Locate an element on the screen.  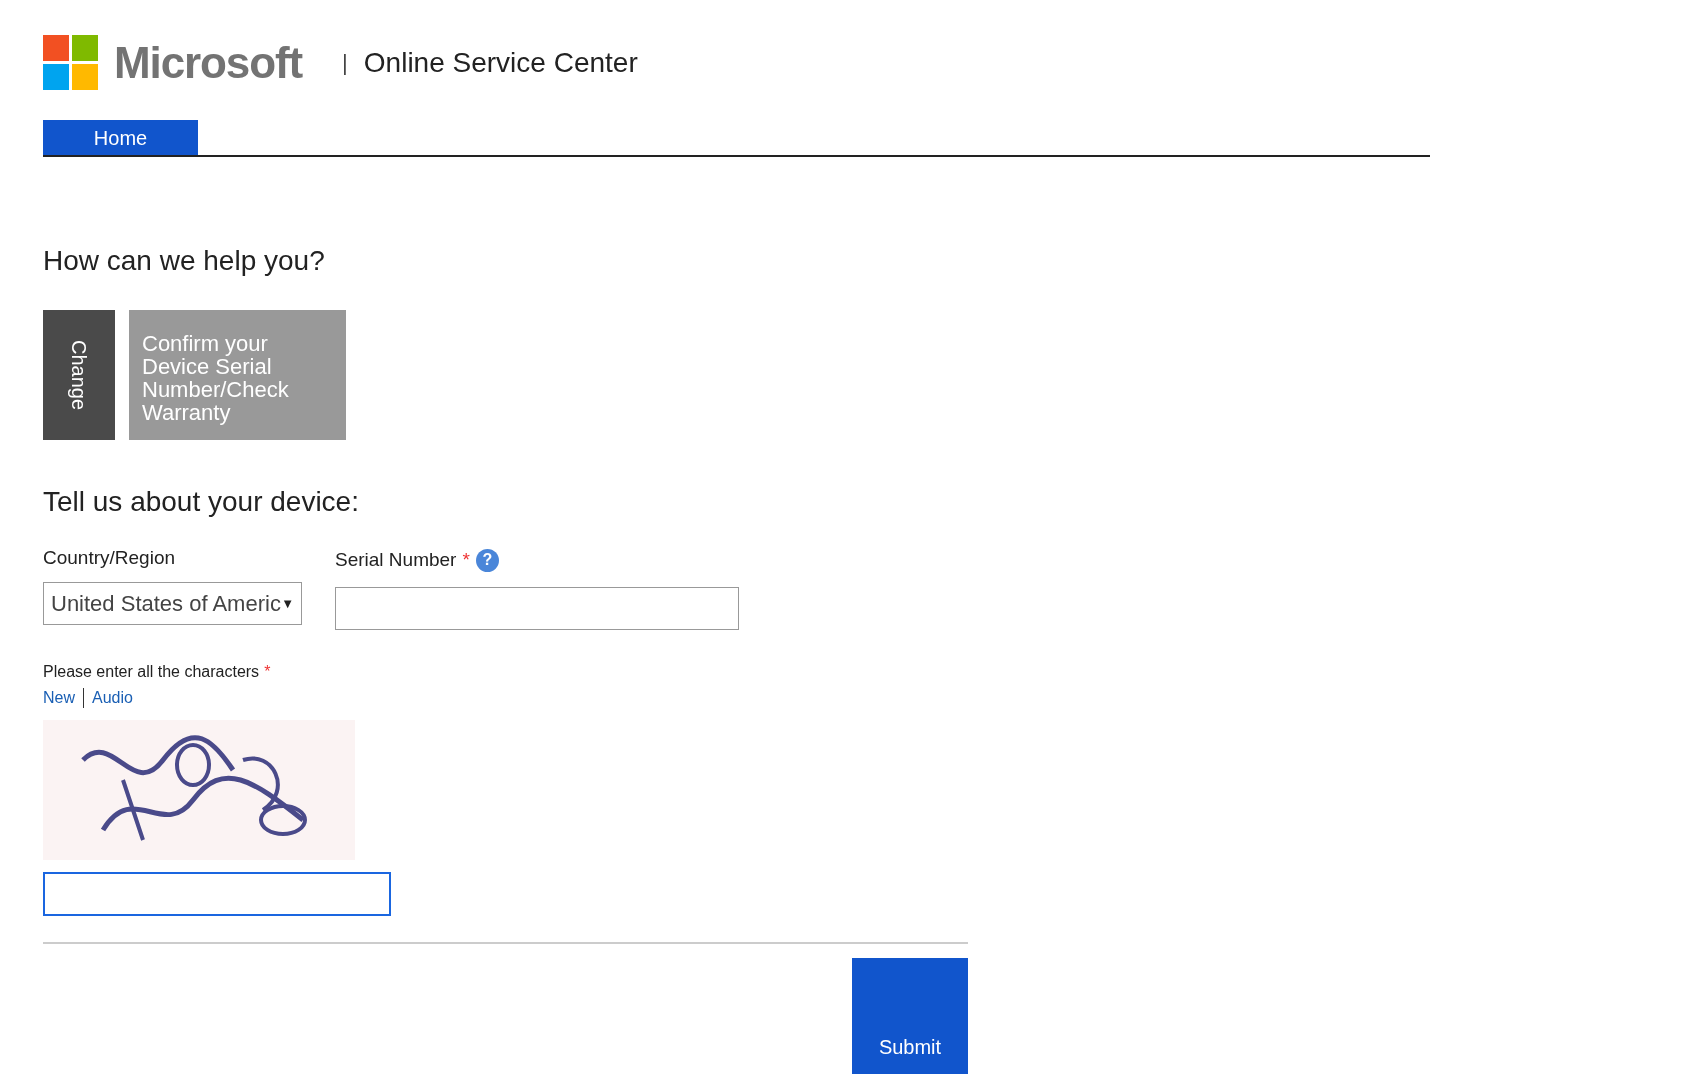
country-select: United States of Americ▼ is located at coordinates (172, 603).